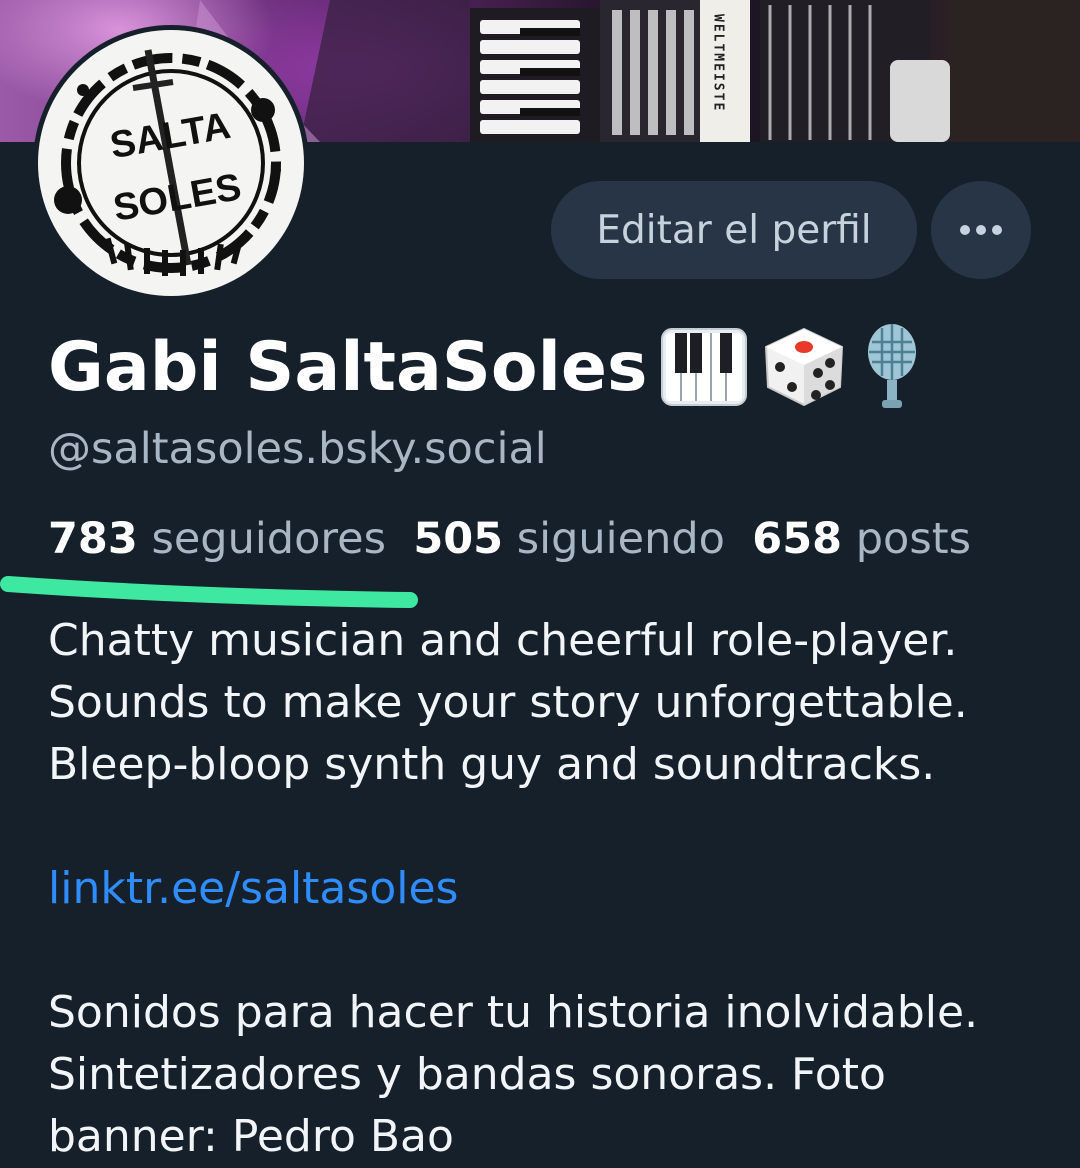 Image resolution: width=1080 pixels, height=1168 pixels. What do you see at coordinates (620, 539) in the screenshot?
I see `following-label: siguiendo` at bounding box center [620, 539].